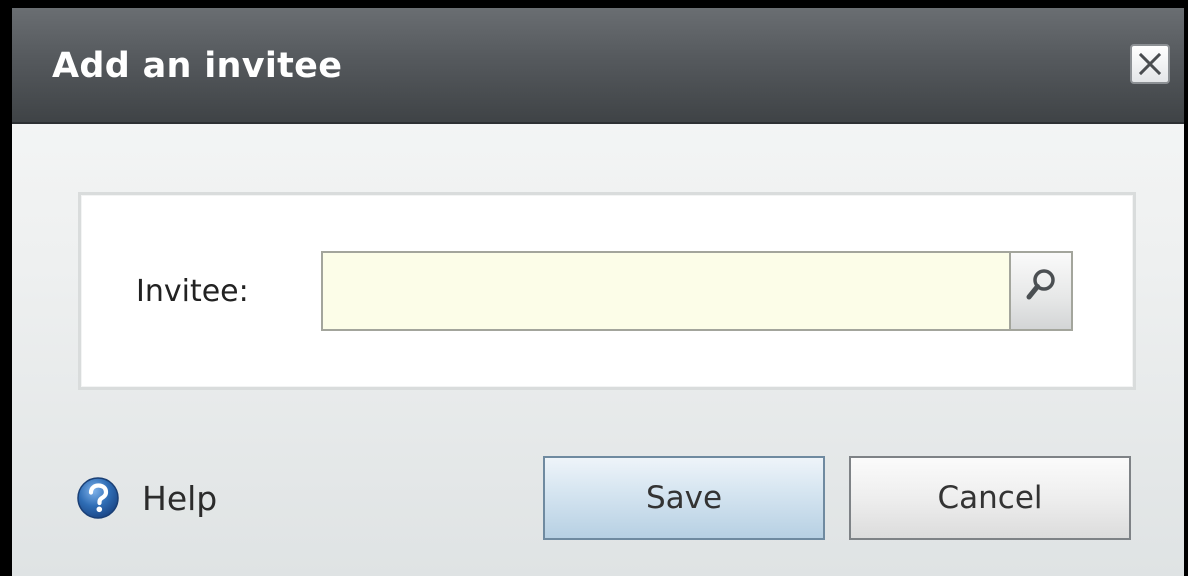  I want to click on cancel-button: Cancel, so click(990, 498).